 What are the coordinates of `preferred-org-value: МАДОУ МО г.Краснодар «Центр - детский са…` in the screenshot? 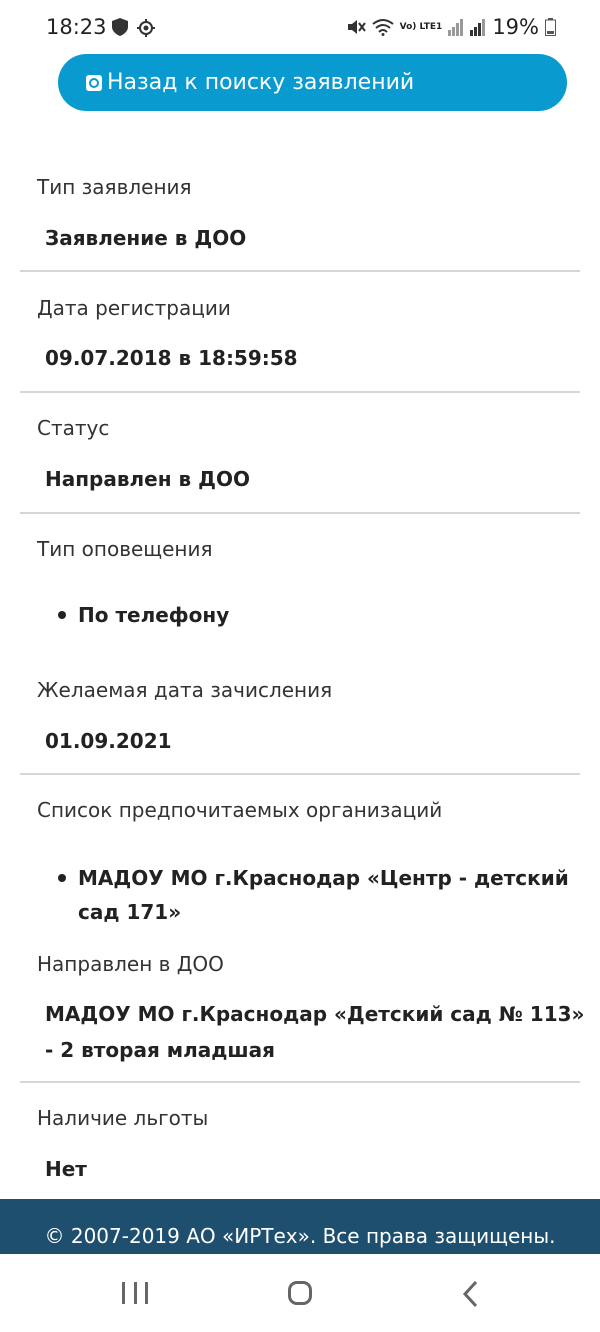 It's located at (323, 895).